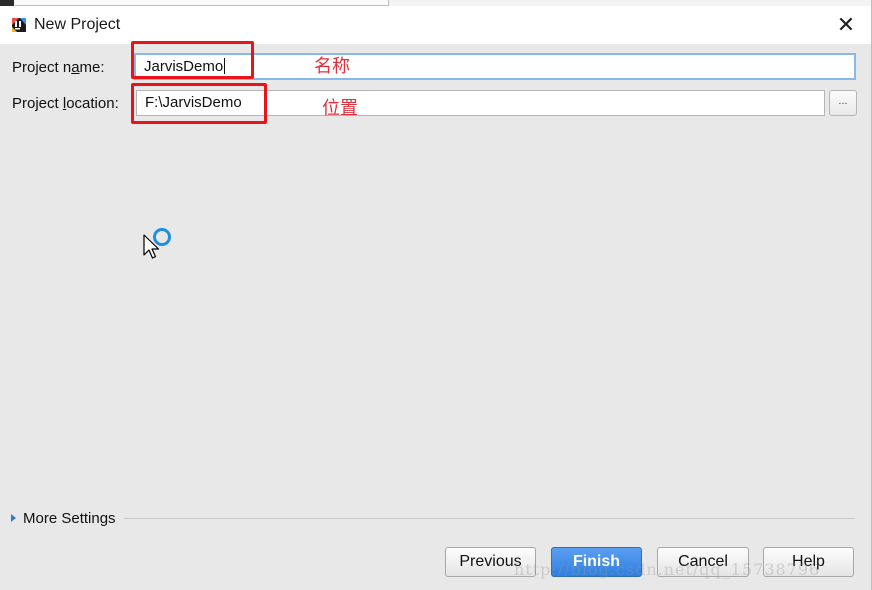  I want to click on project-location-label-prefix: Project, so click(37, 103).